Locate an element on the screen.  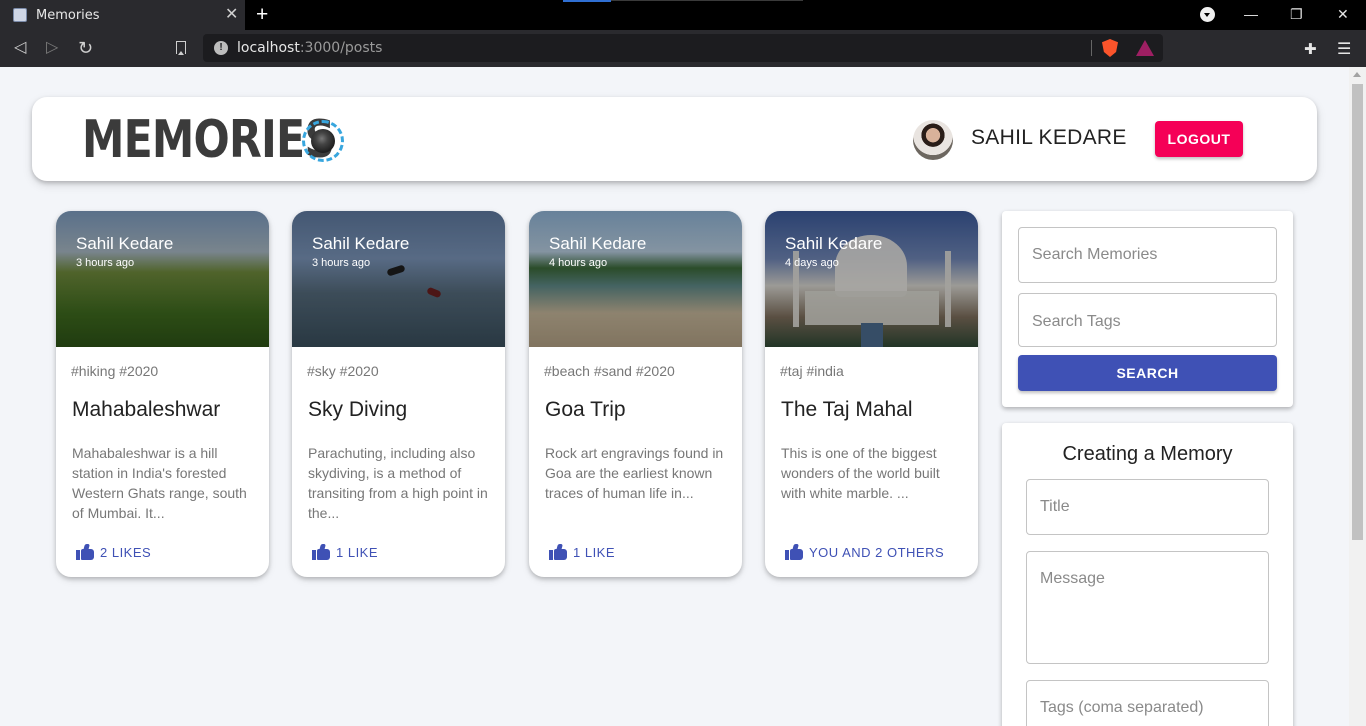
site-info-icon: ! is located at coordinates (221, 48).